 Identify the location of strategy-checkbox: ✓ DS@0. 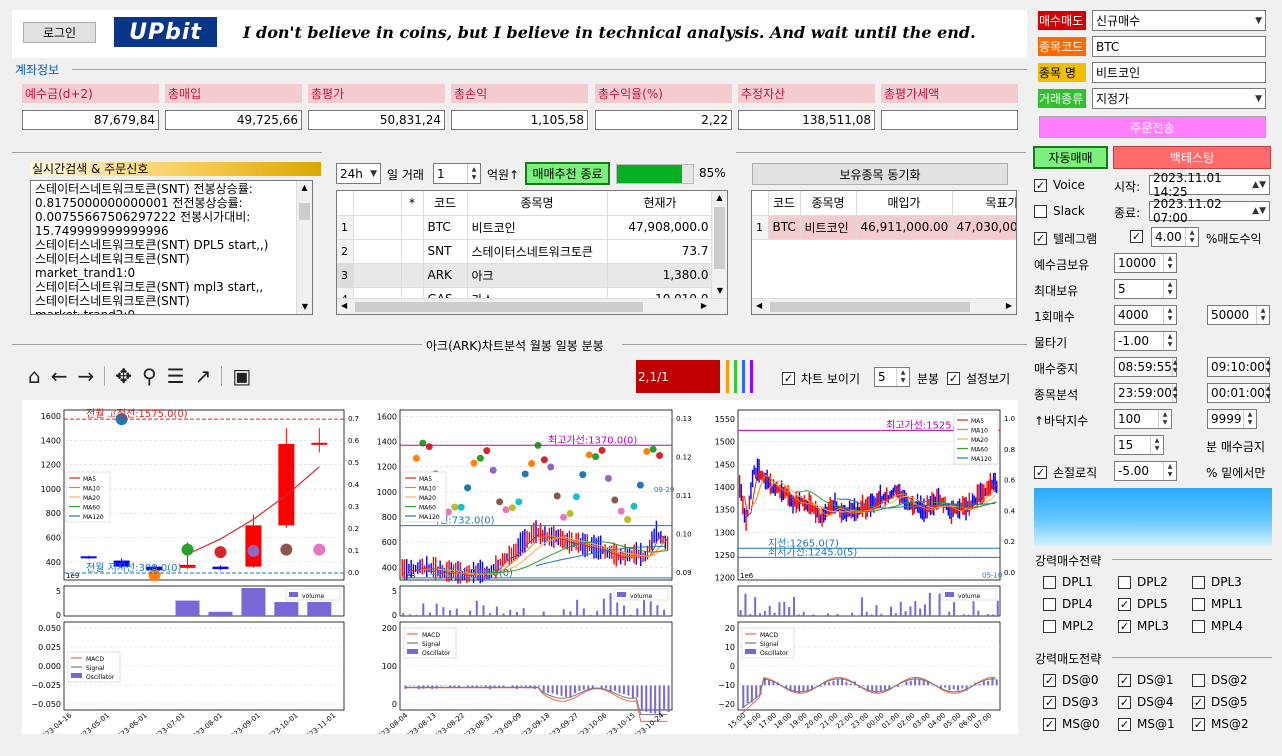
(1071, 680).